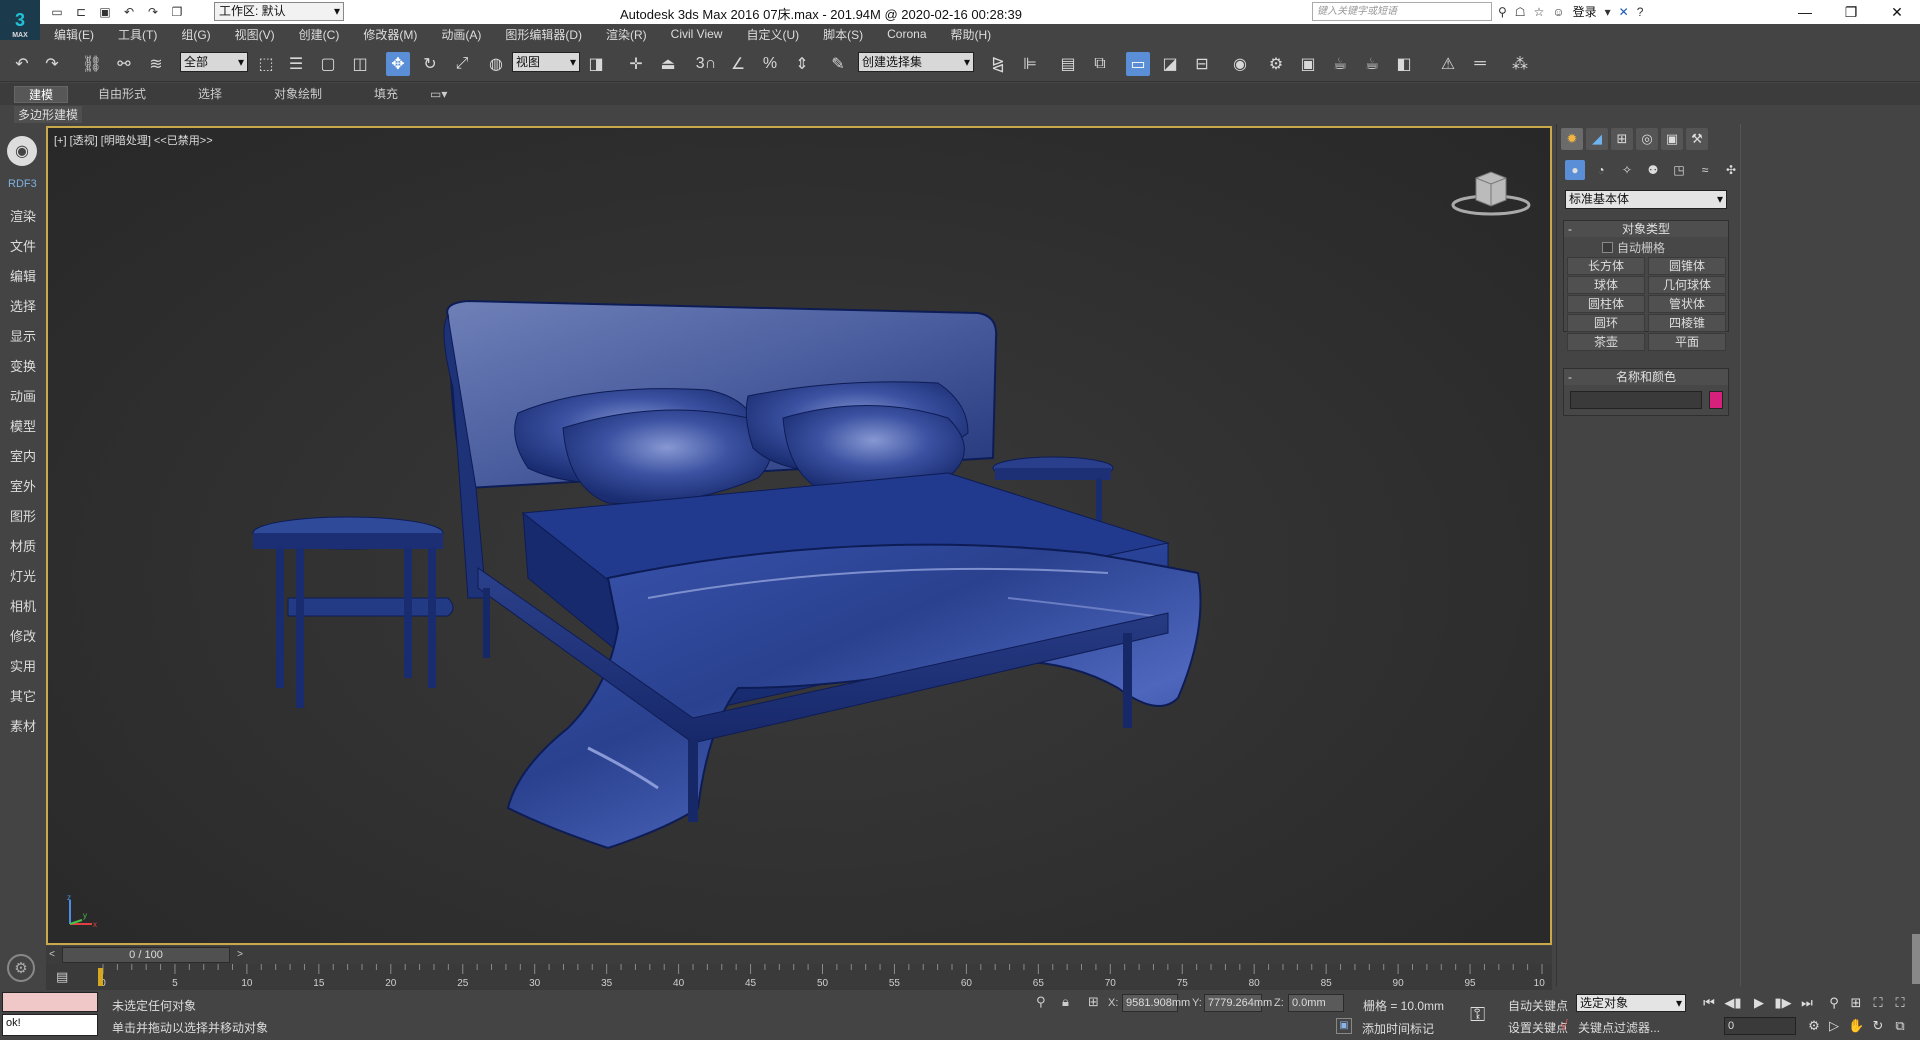 This screenshot has width=1920, height=1040. Describe the element at coordinates (23, 605) in the screenshot. I see `leftbar-item-camera: 相机` at that location.